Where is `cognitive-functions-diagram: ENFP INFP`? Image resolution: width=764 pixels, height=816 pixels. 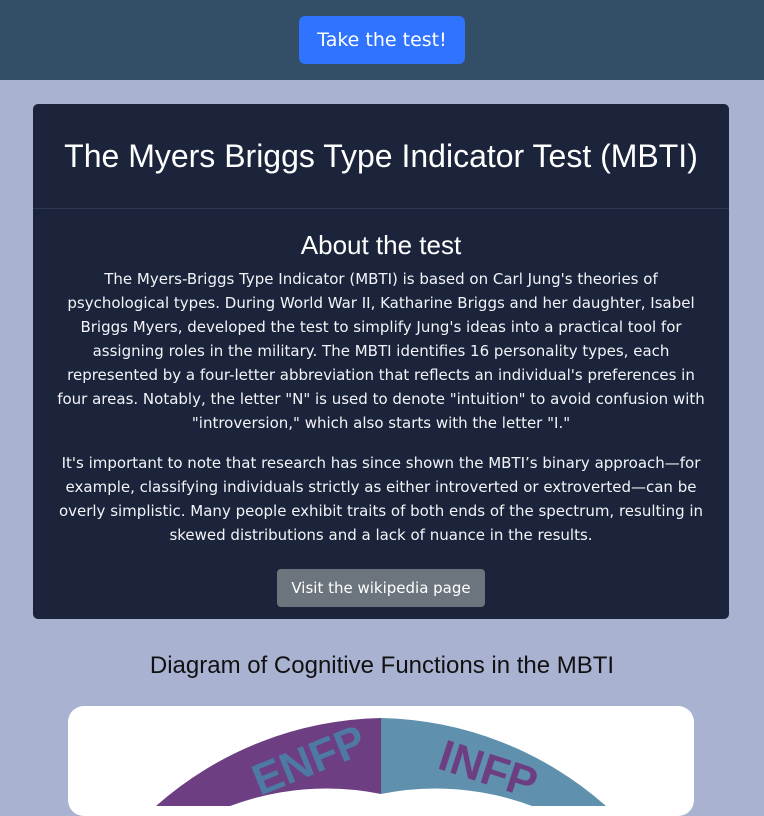
cognitive-functions-diagram: ENFP INFP is located at coordinates (381, 761).